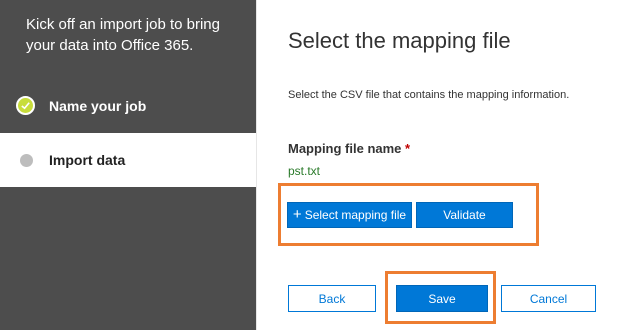 This screenshot has width=640, height=330. I want to click on step-label: Import data, so click(87, 160).